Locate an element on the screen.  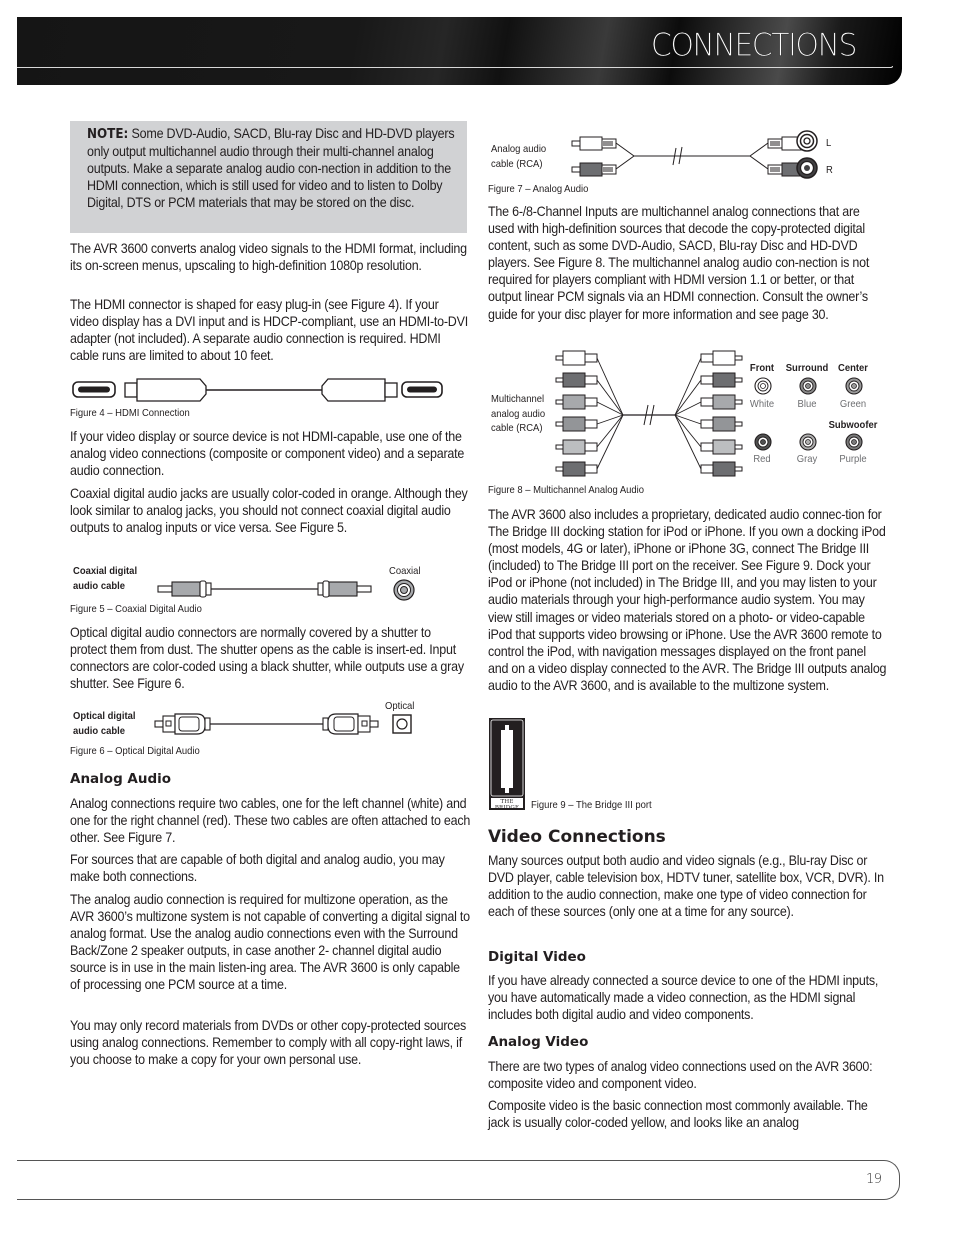
optical-jack-label: Optical is located at coordinates (400, 706).